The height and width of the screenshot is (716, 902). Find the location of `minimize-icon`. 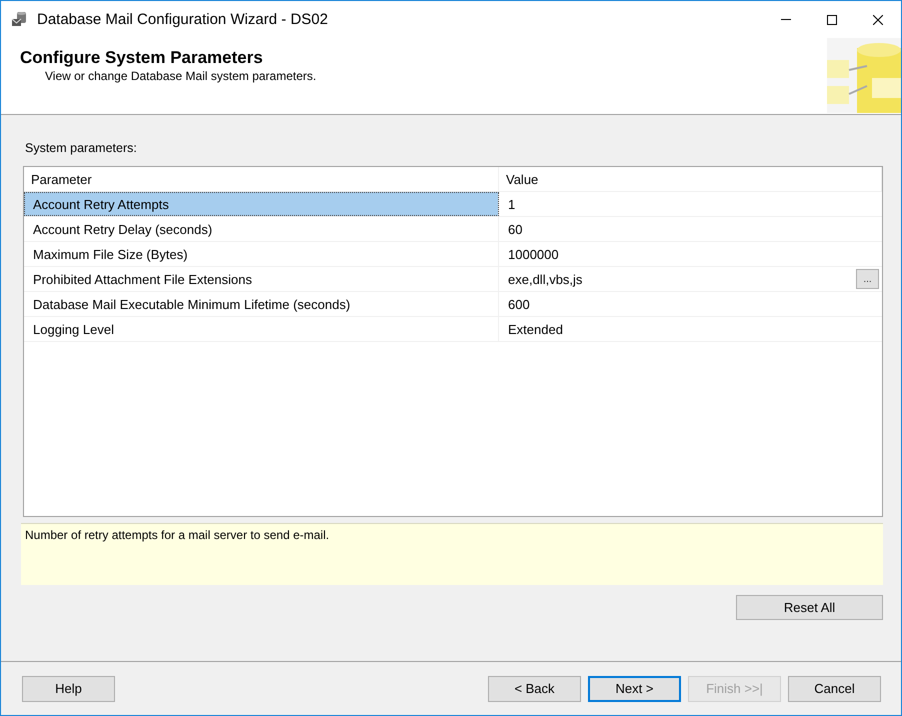

minimize-icon is located at coordinates (786, 19).